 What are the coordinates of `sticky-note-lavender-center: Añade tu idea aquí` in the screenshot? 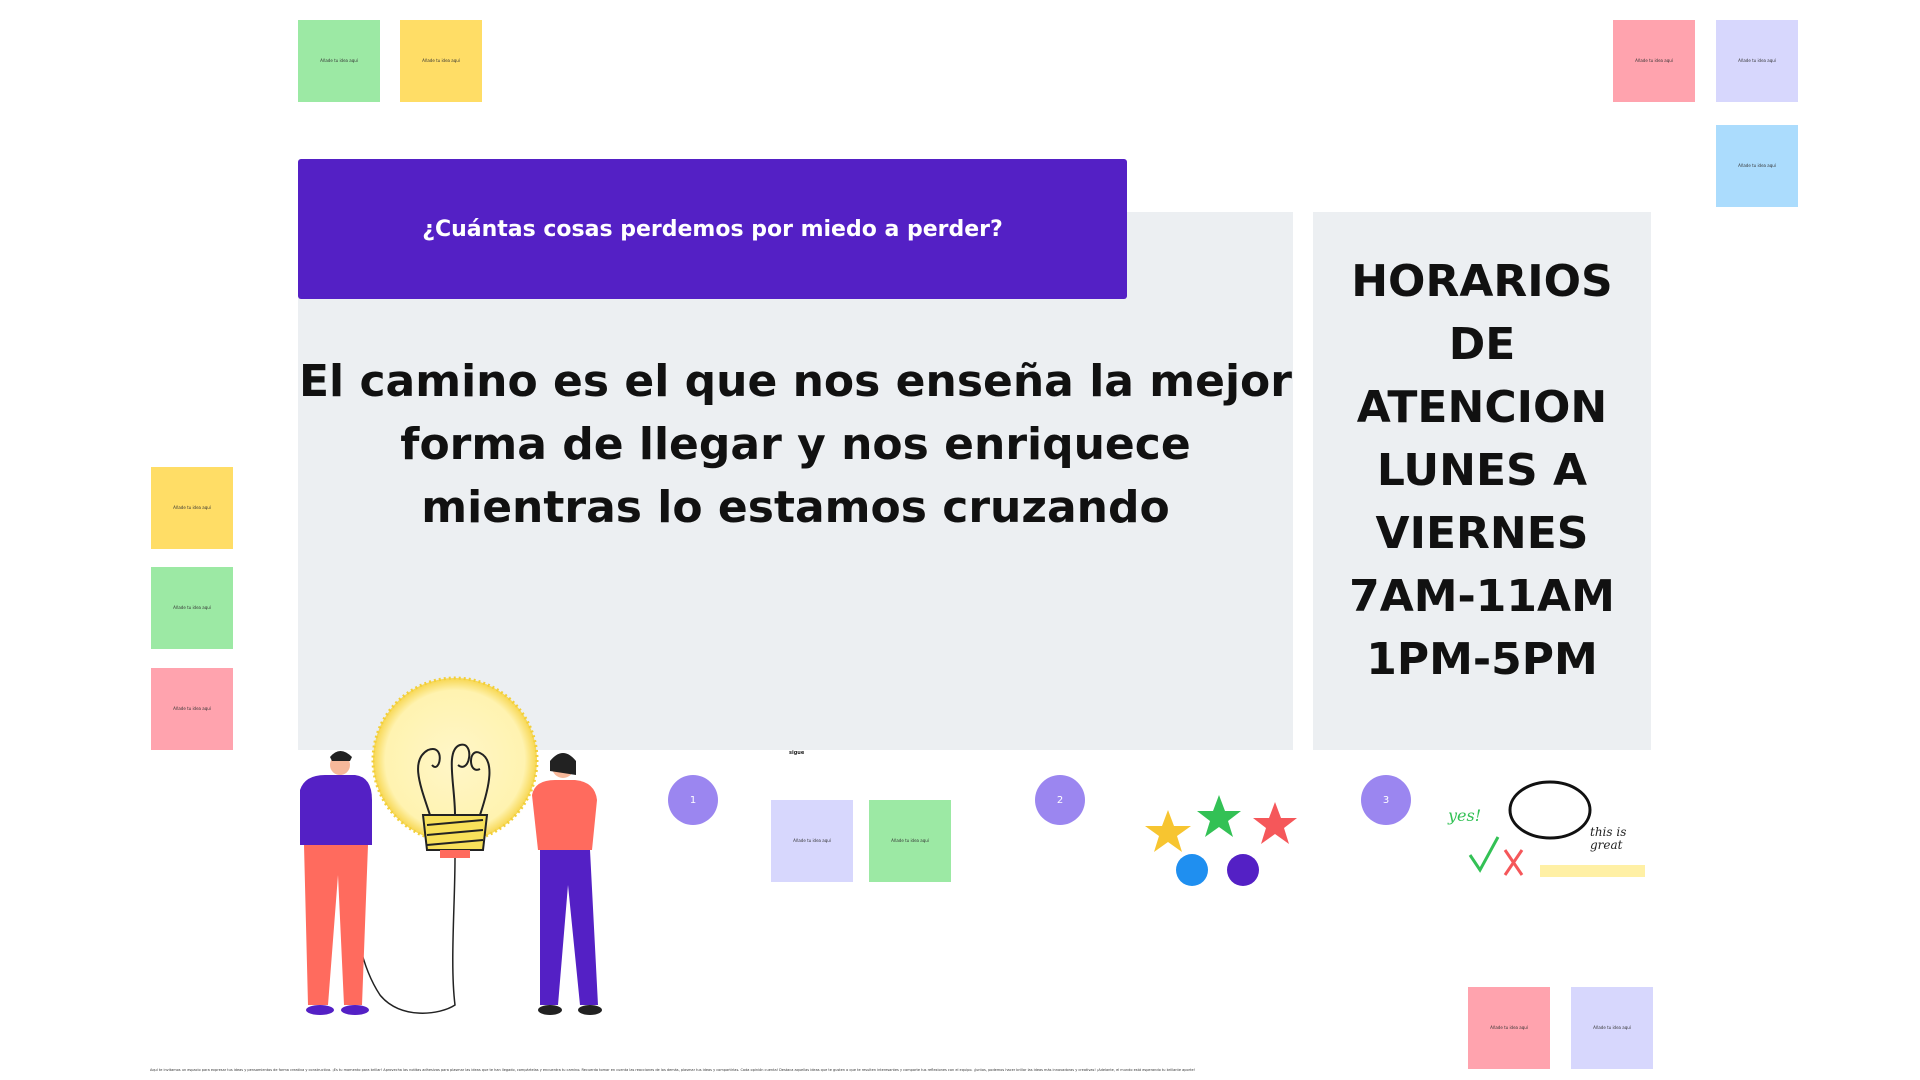 It's located at (812, 841).